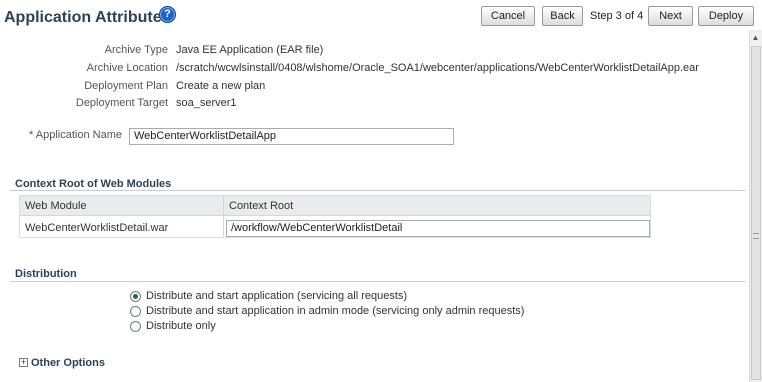 Image resolution: width=762 pixels, height=382 pixels. I want to click on context-root-field: /workflow/WebCenterWorklistDetail, so click(438, 228).